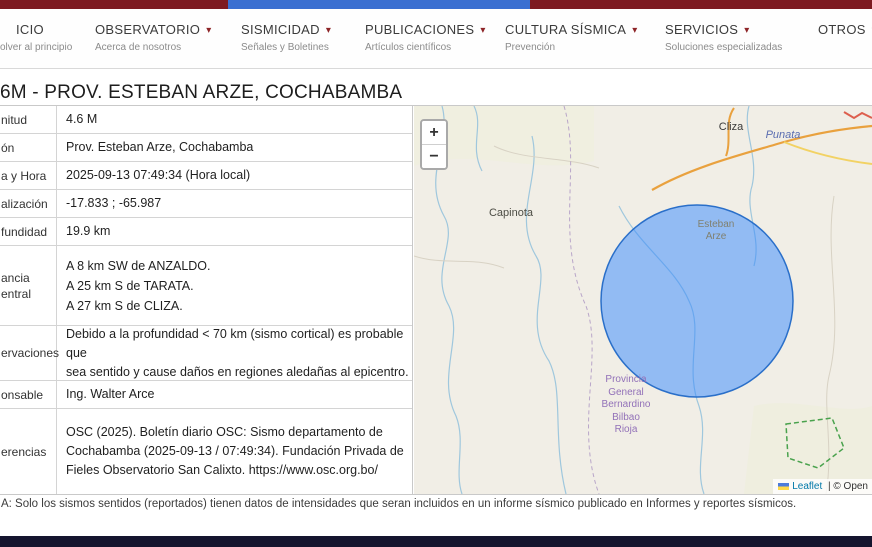 The height and width of the screenshot is (547, 872). I want to click on ukraine-flag-icon, so click(784, 486).